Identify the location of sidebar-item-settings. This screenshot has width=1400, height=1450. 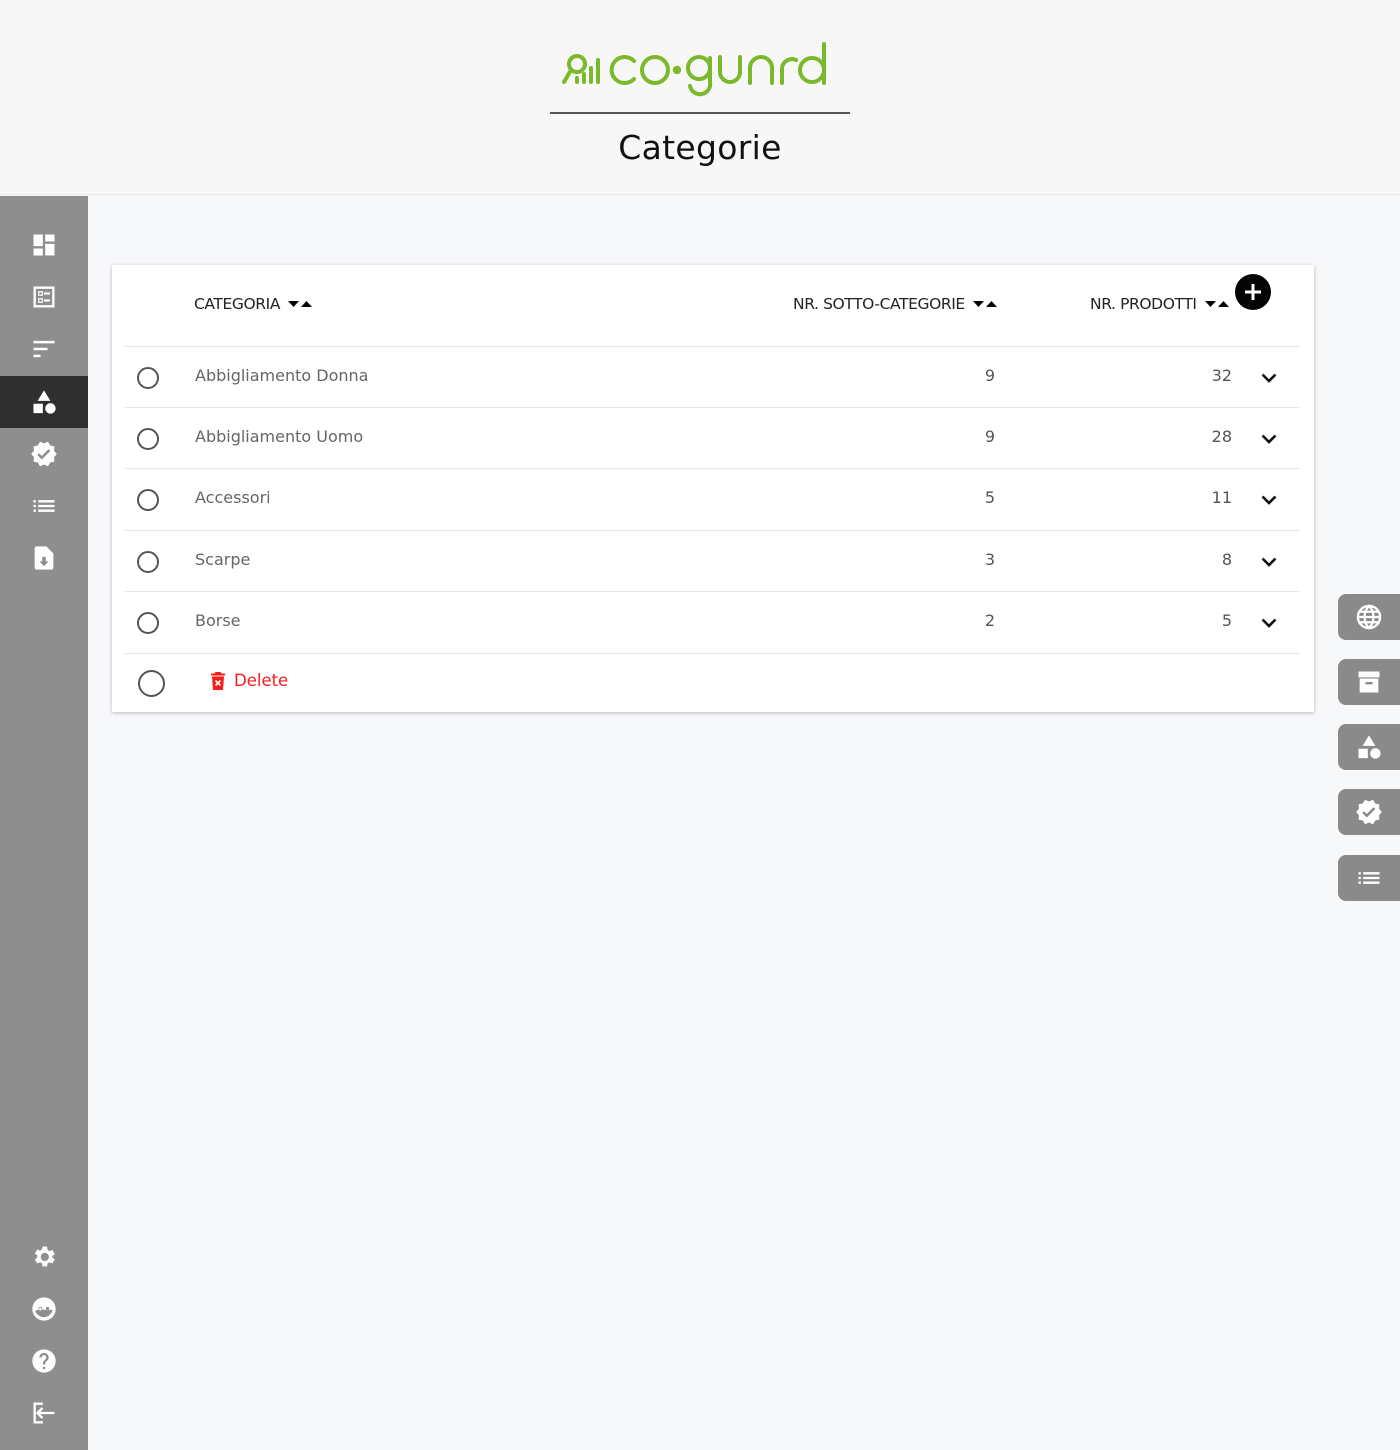
(44, 1257).